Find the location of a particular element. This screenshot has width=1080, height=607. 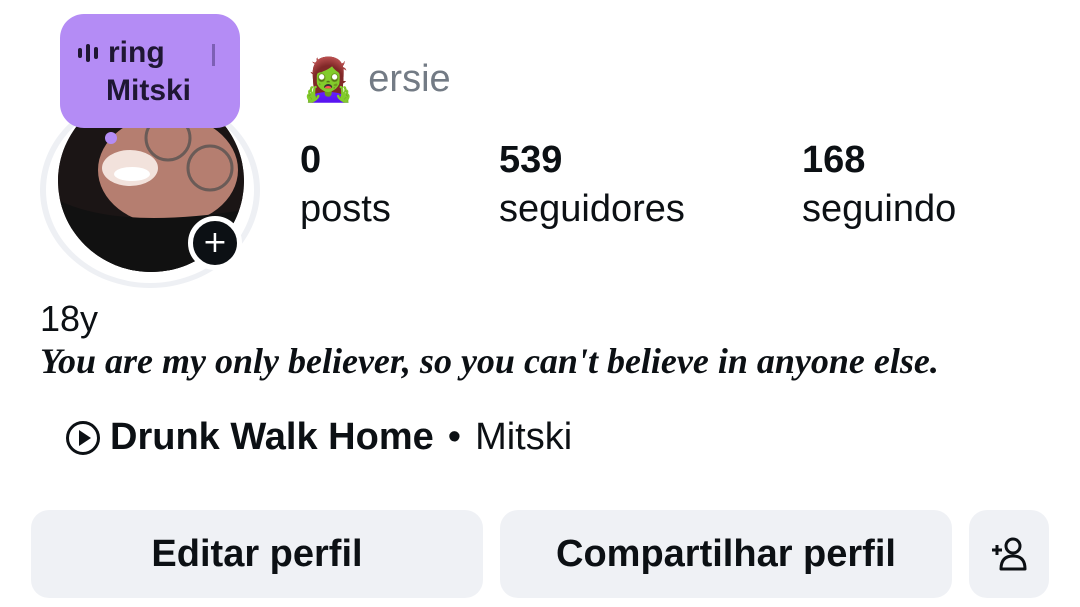

followers-label: seguidores is located at coordinates (592, 209).